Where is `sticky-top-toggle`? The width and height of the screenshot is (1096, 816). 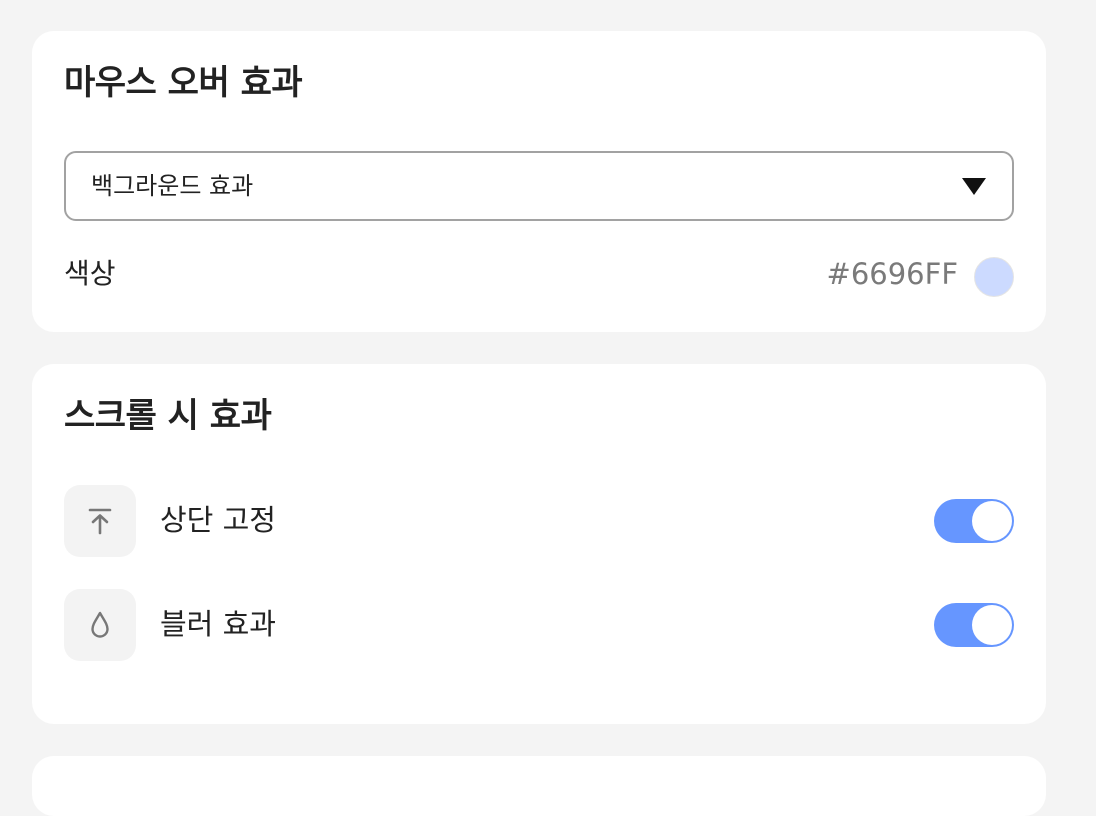 sticky-top-toggle is located at coordinates (974, 521).